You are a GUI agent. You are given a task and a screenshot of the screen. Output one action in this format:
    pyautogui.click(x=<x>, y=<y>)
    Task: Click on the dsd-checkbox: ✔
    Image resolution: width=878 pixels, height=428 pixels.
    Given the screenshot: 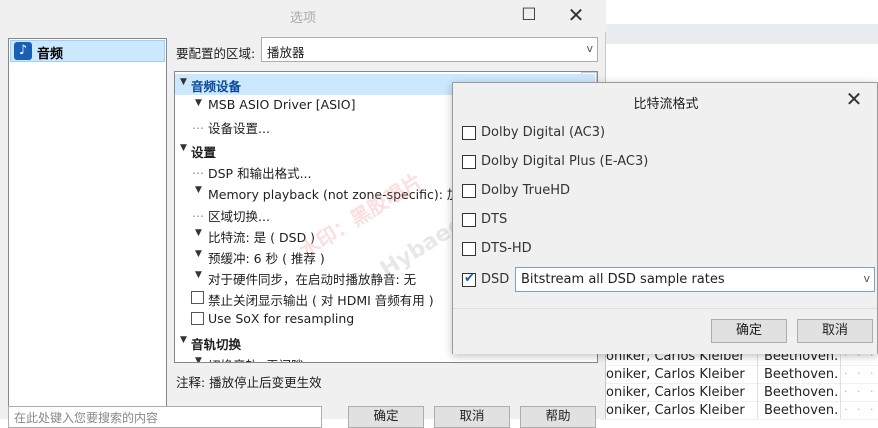 What is the action you would take?
    pyautogui.click(x=469, y=279)
    